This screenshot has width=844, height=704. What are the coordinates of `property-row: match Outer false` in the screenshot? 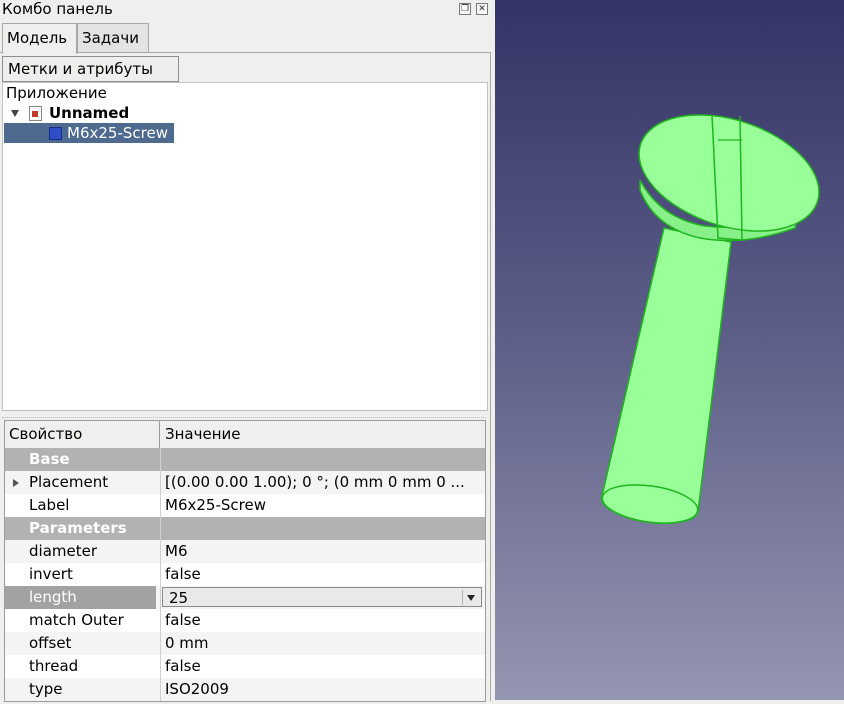 It's located at (245, 620).